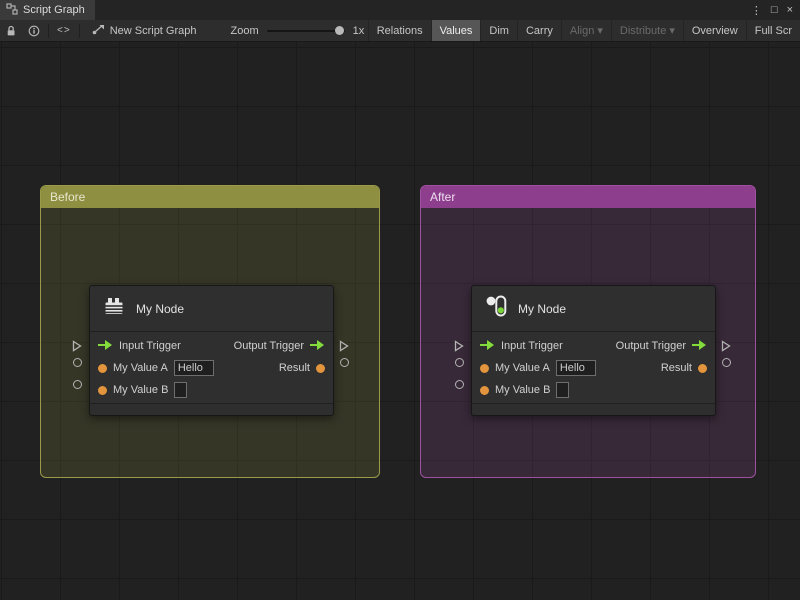 This screenshot has width=800, height=600. I want to click on code-icon: <>, so click(64, 30).